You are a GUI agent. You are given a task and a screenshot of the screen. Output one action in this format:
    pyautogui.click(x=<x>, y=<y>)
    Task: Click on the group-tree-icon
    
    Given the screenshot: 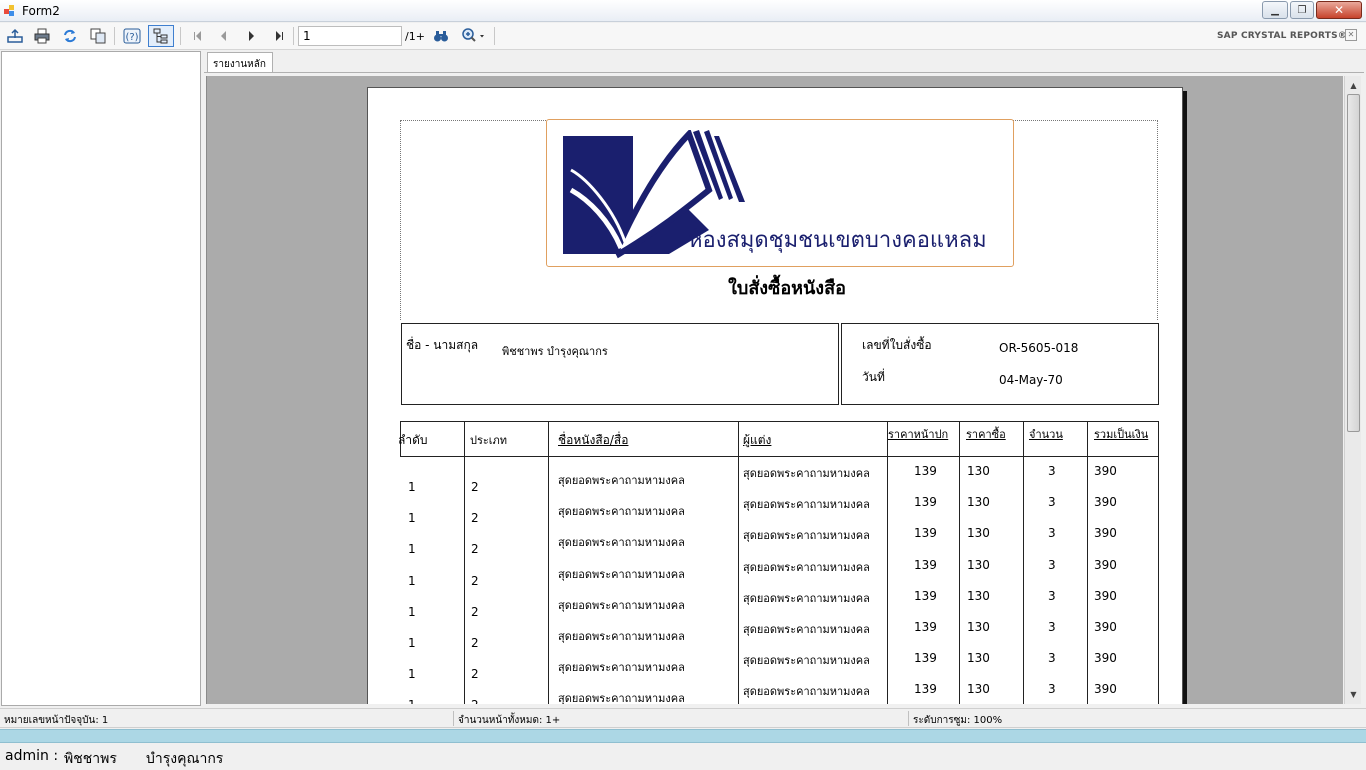 What is the action you would take?
    pyautogui.click(x=160, y=36)
    